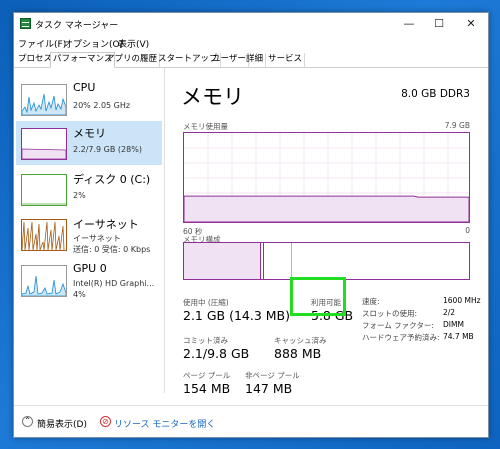 Image resolution: width=500 pixels, height=449 pixels. I want to click on hardware-reserved-label: ハードウェア予約済み:, so click(401, 337).